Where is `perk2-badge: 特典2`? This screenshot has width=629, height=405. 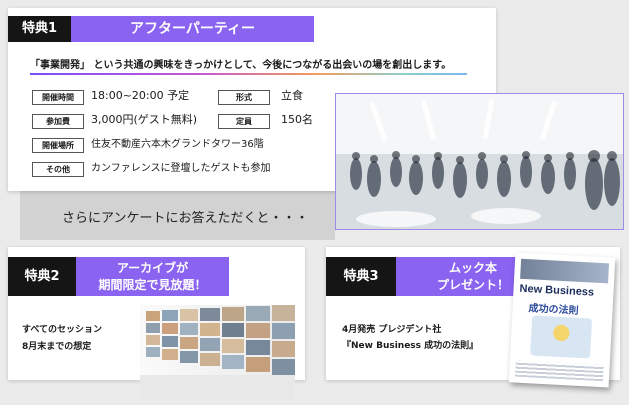 perk2-badge: 特典2 is located at coordinates (42, 276).